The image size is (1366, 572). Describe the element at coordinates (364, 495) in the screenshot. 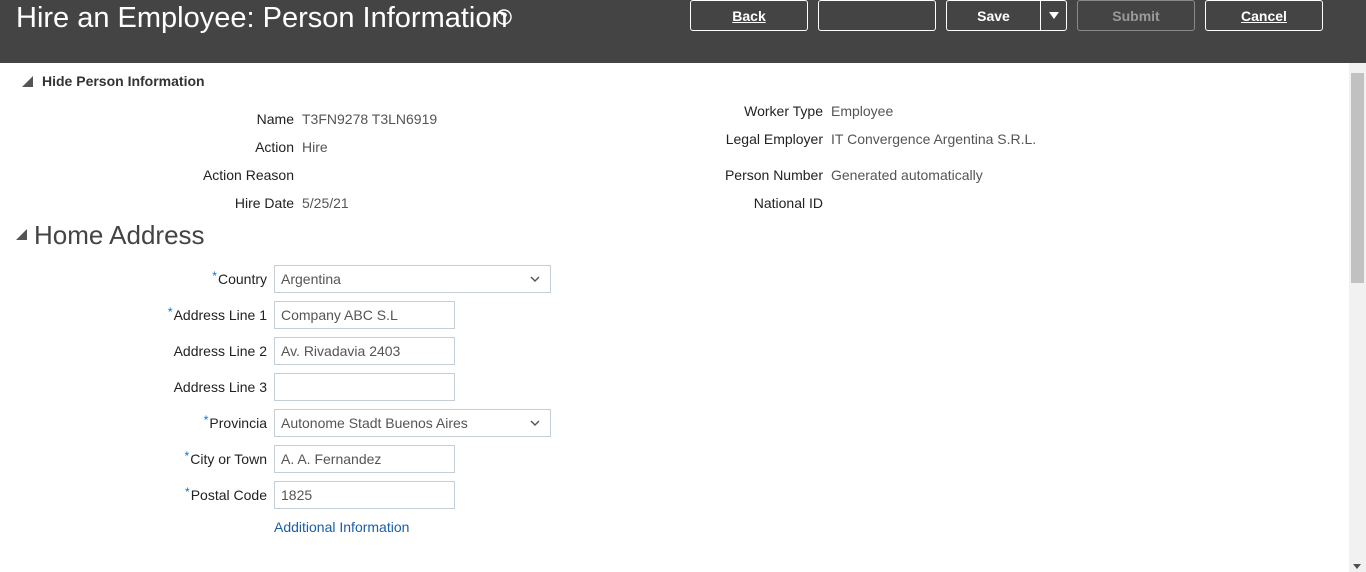

I see `postal-code-input: 1825` at that location.